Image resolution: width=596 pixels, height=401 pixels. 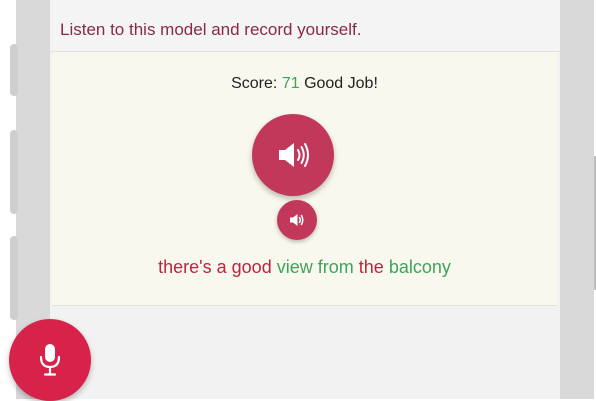 I want to click on score-feedback: Good Job!, so click(x=341, y=83).